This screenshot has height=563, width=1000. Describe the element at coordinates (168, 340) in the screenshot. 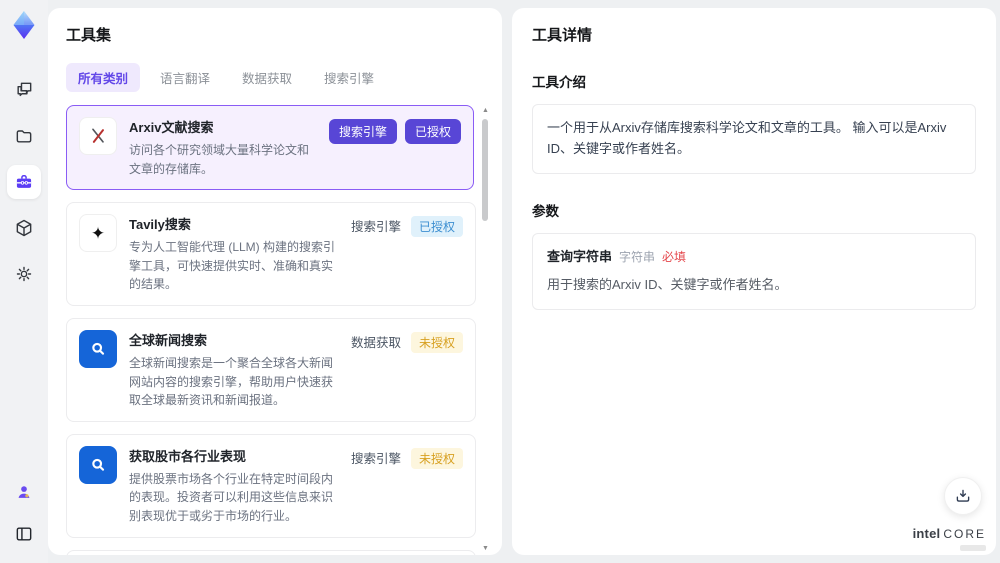

I see `tool-name: 全球新闻搜索` at that location.